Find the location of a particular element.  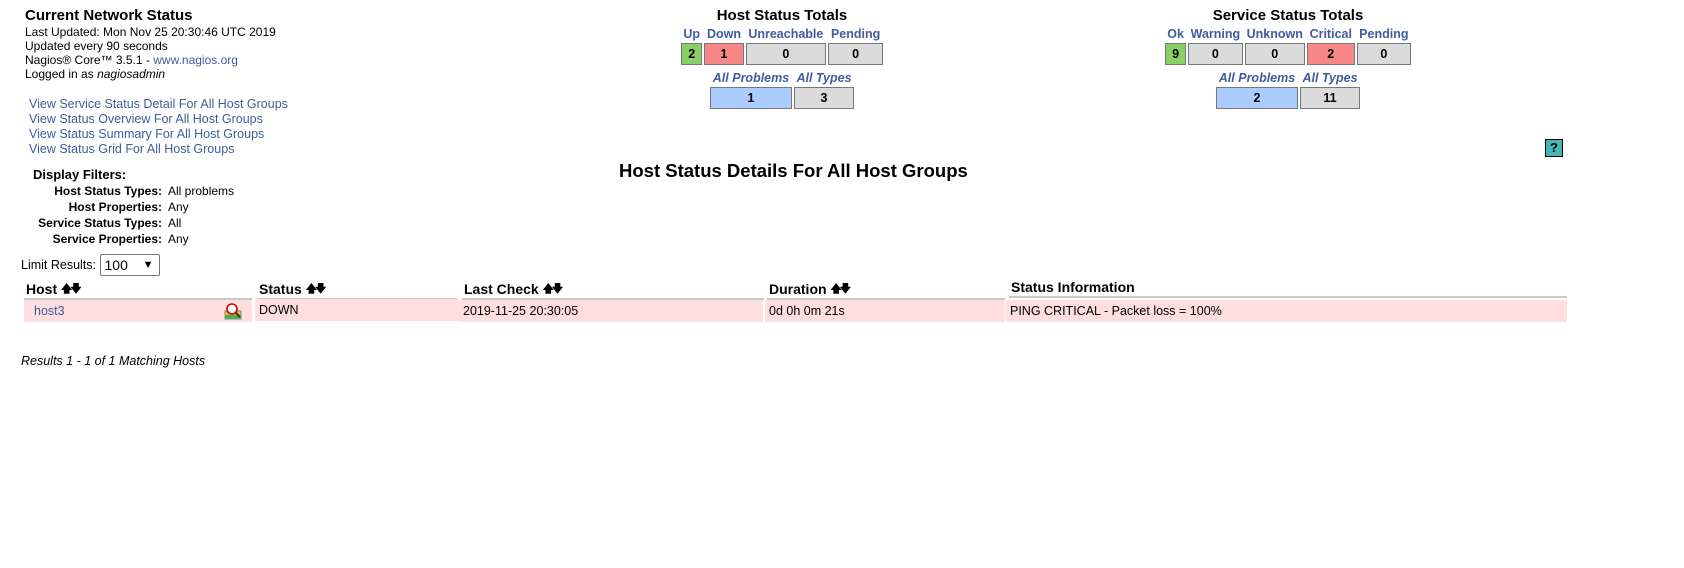

host-count-all-problems: 1 is located at coordinates (751, 98).